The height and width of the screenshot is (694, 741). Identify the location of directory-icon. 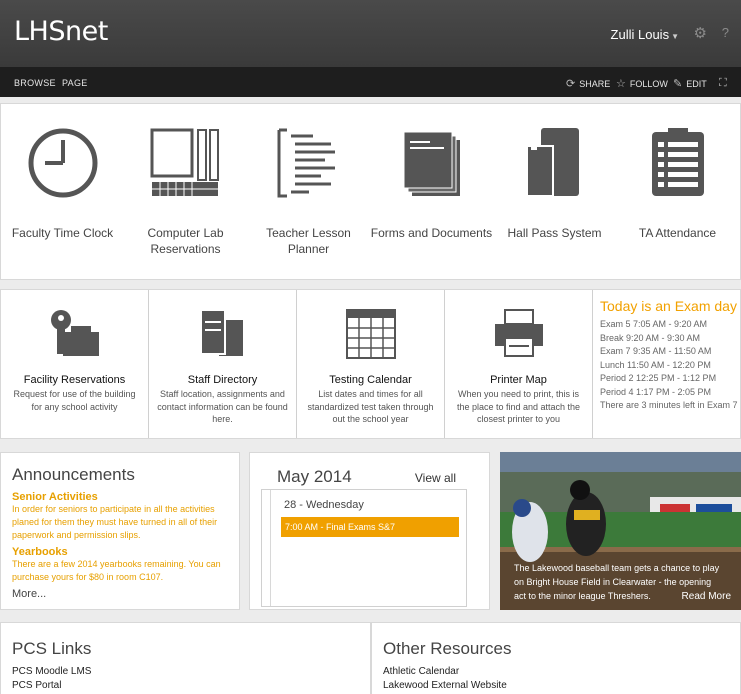
(221, 332).